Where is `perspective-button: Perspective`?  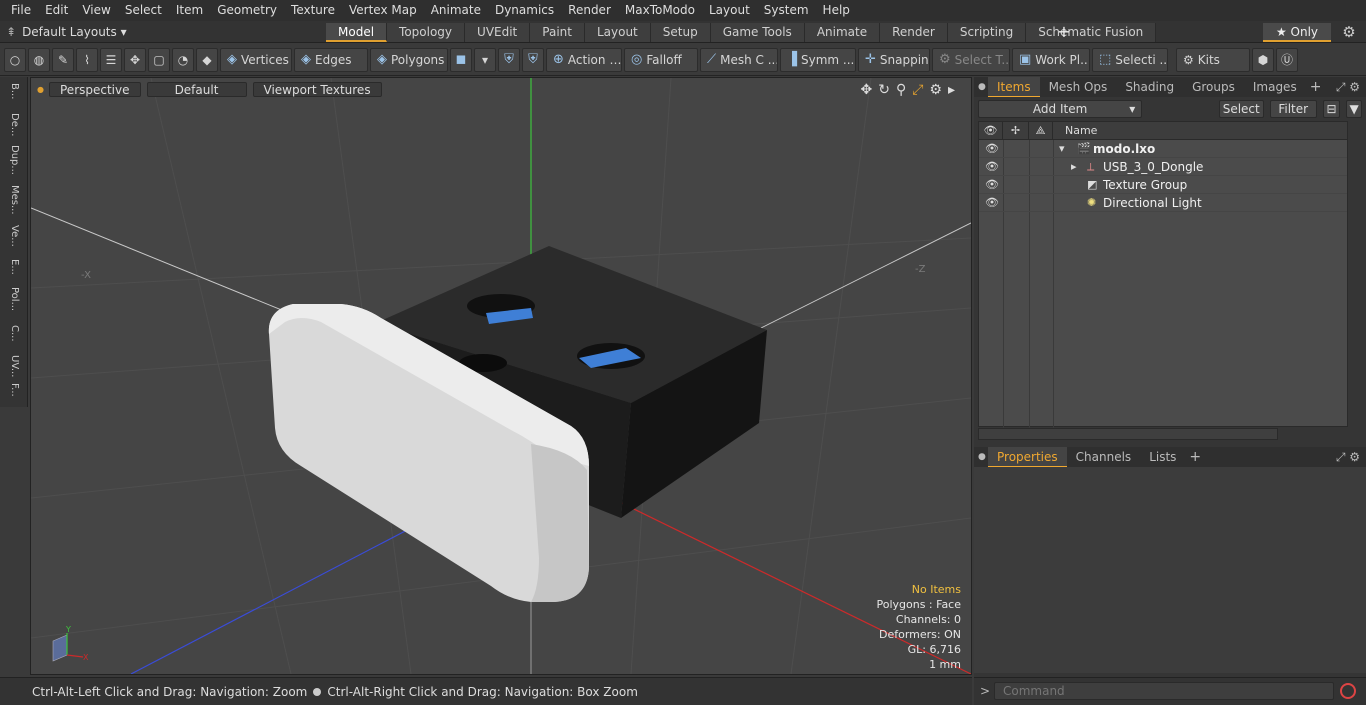
perspective-button: Perspective is located at coordinates (95, 89).